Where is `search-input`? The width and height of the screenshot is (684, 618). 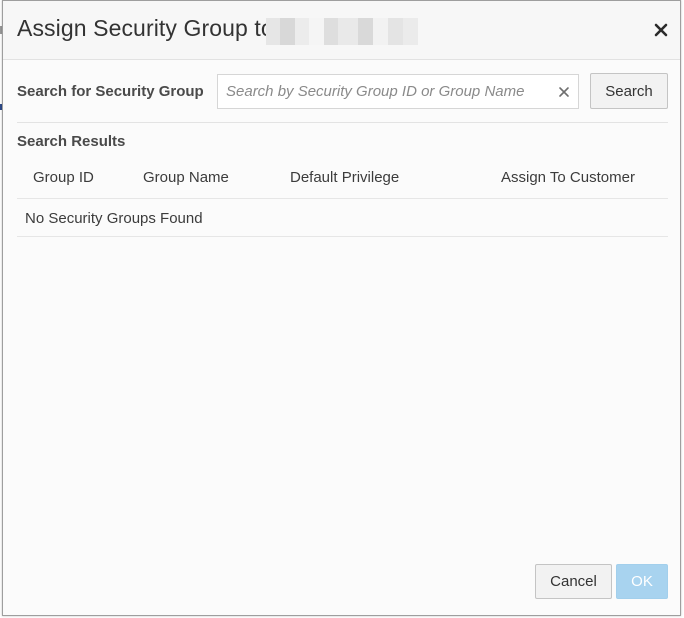 search-input is located at coordinates (383, 91).